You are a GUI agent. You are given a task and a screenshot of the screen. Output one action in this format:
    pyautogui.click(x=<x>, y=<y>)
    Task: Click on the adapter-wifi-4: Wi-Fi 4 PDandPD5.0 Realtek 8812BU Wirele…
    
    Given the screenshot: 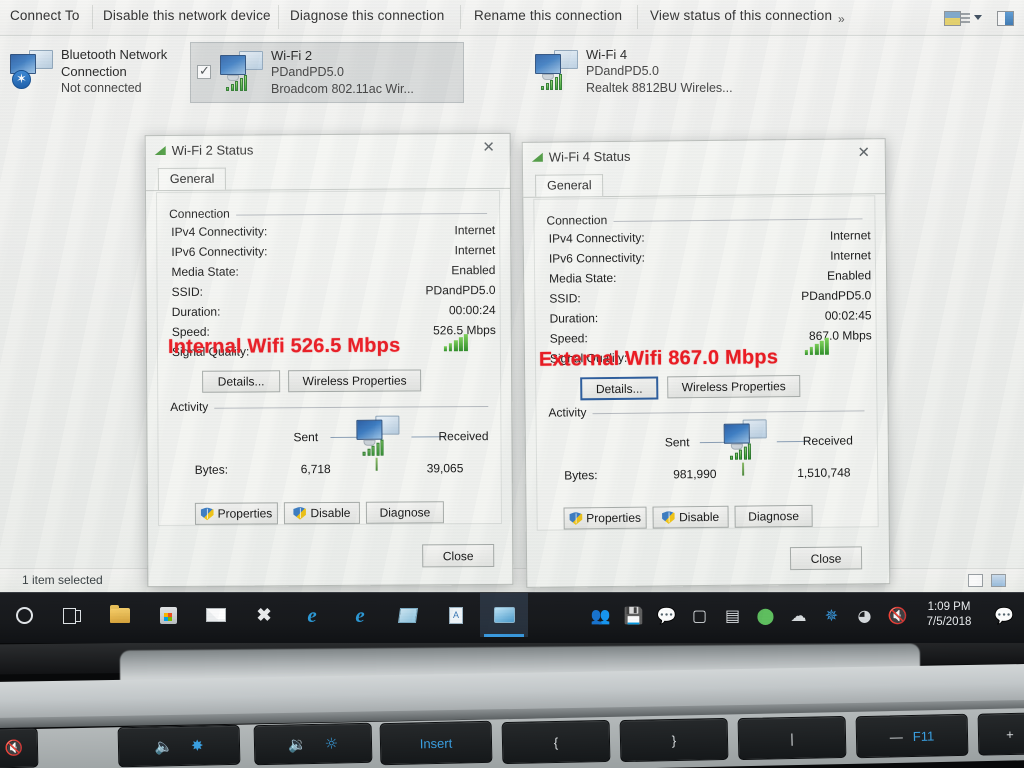 What is the action you would take?
    pyautogui.click(x=659, y=71)
    